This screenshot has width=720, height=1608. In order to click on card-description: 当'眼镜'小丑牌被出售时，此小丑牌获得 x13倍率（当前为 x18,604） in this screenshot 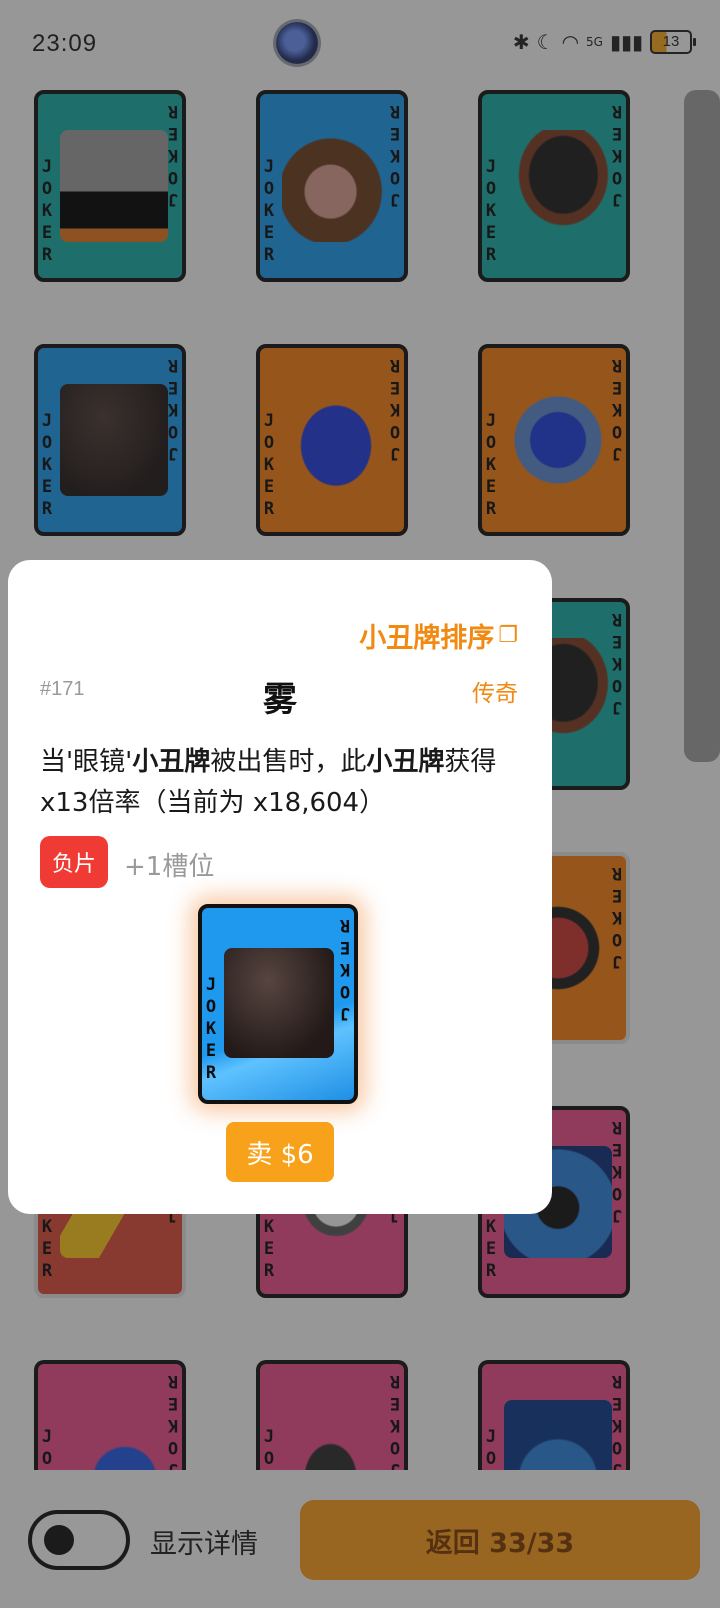, I will do `click(280, 783)`.